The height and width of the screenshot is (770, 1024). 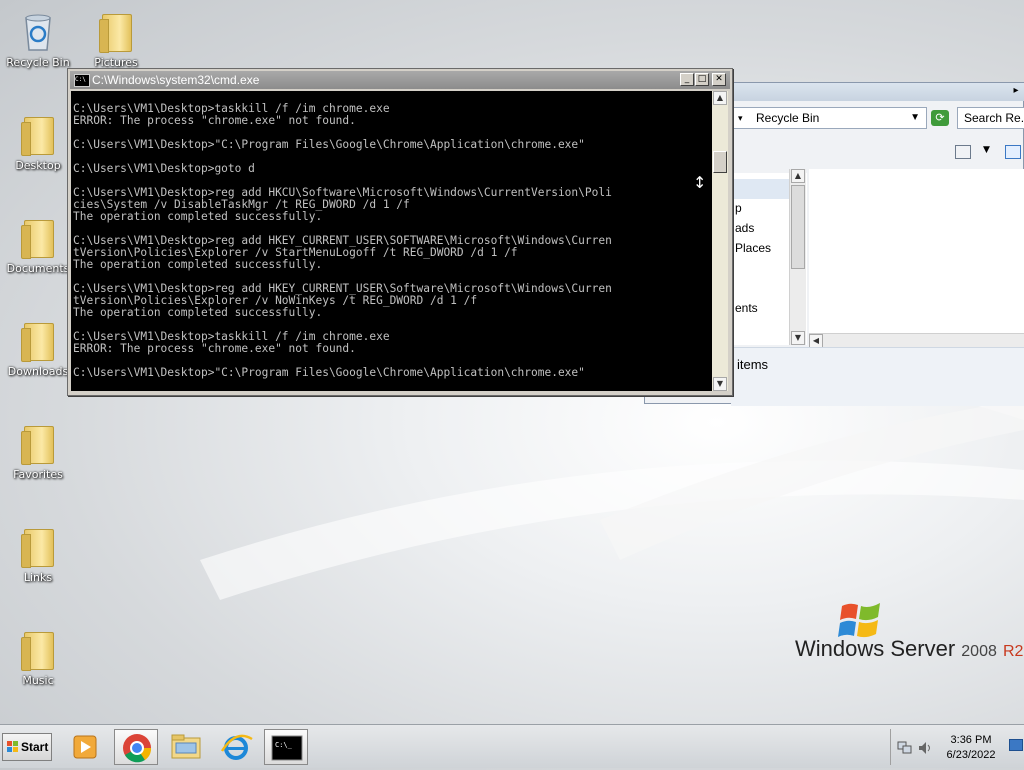 What do you see at coordinates (905, 748) in the screenshot?
I see `network-icon` at bounding box center [905, 748].